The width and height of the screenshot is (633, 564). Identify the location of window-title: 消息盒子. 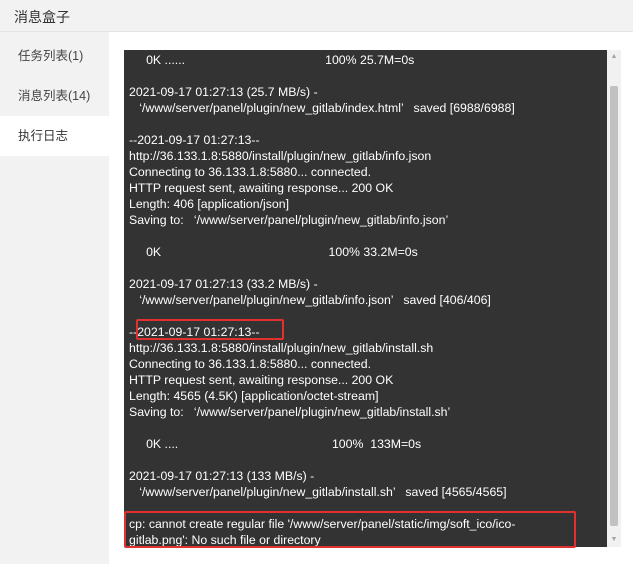
(42, 17).